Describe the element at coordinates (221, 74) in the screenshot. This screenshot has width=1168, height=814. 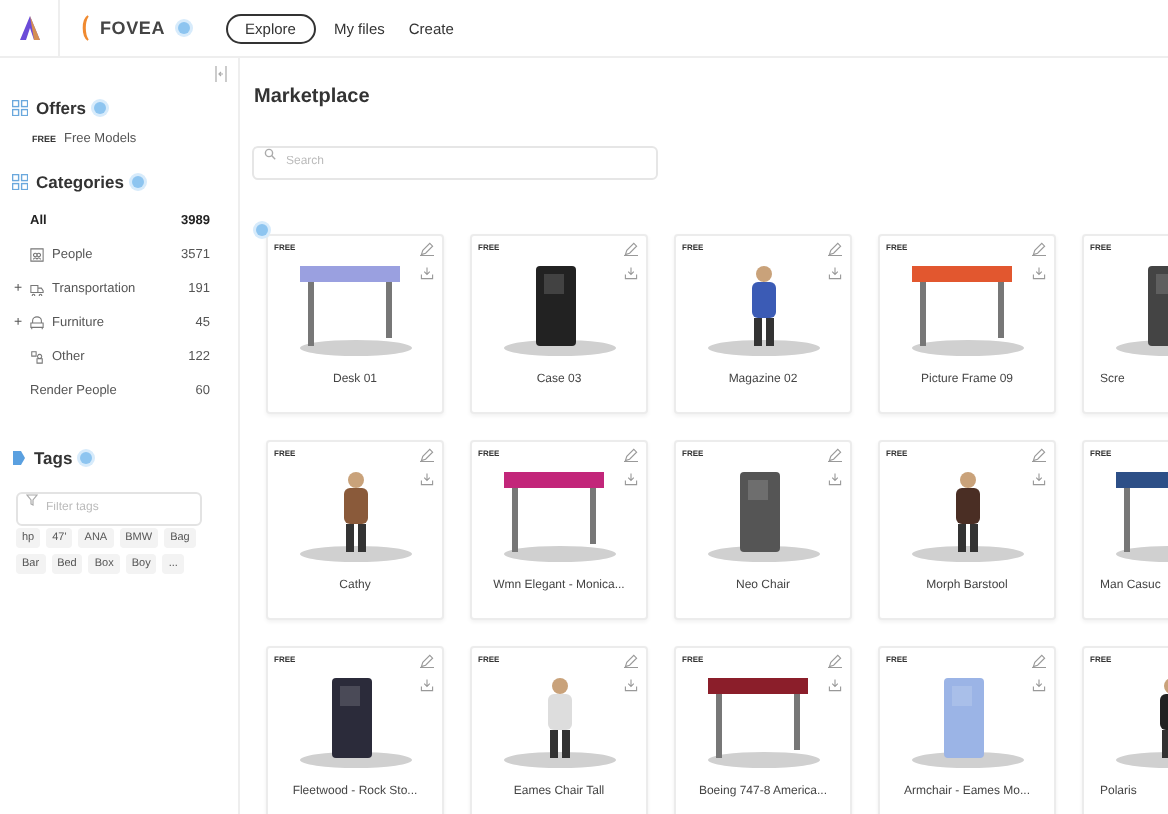
I see `collapse-icon` at that location.